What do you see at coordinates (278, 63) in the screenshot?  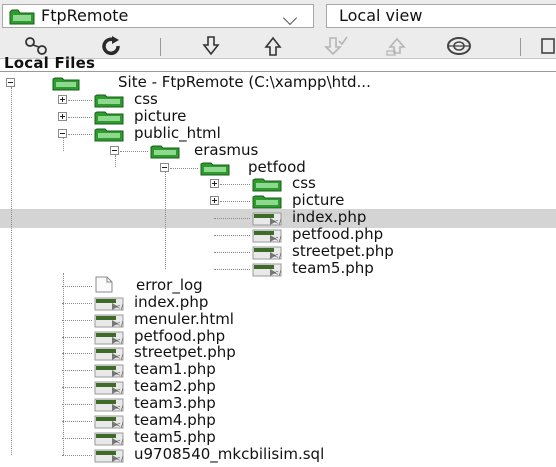 I see `local-files-header: Local Files` at bounding box center [278, 63].